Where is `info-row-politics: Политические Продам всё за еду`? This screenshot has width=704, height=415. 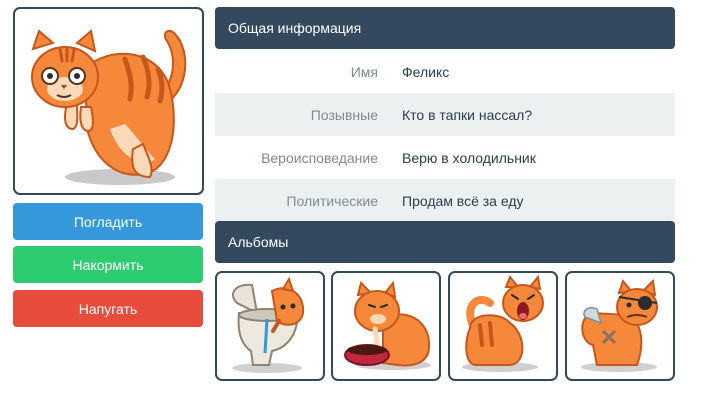
info-row-politics: Политические Продам всё за еду is located at coordinates (445, 200).